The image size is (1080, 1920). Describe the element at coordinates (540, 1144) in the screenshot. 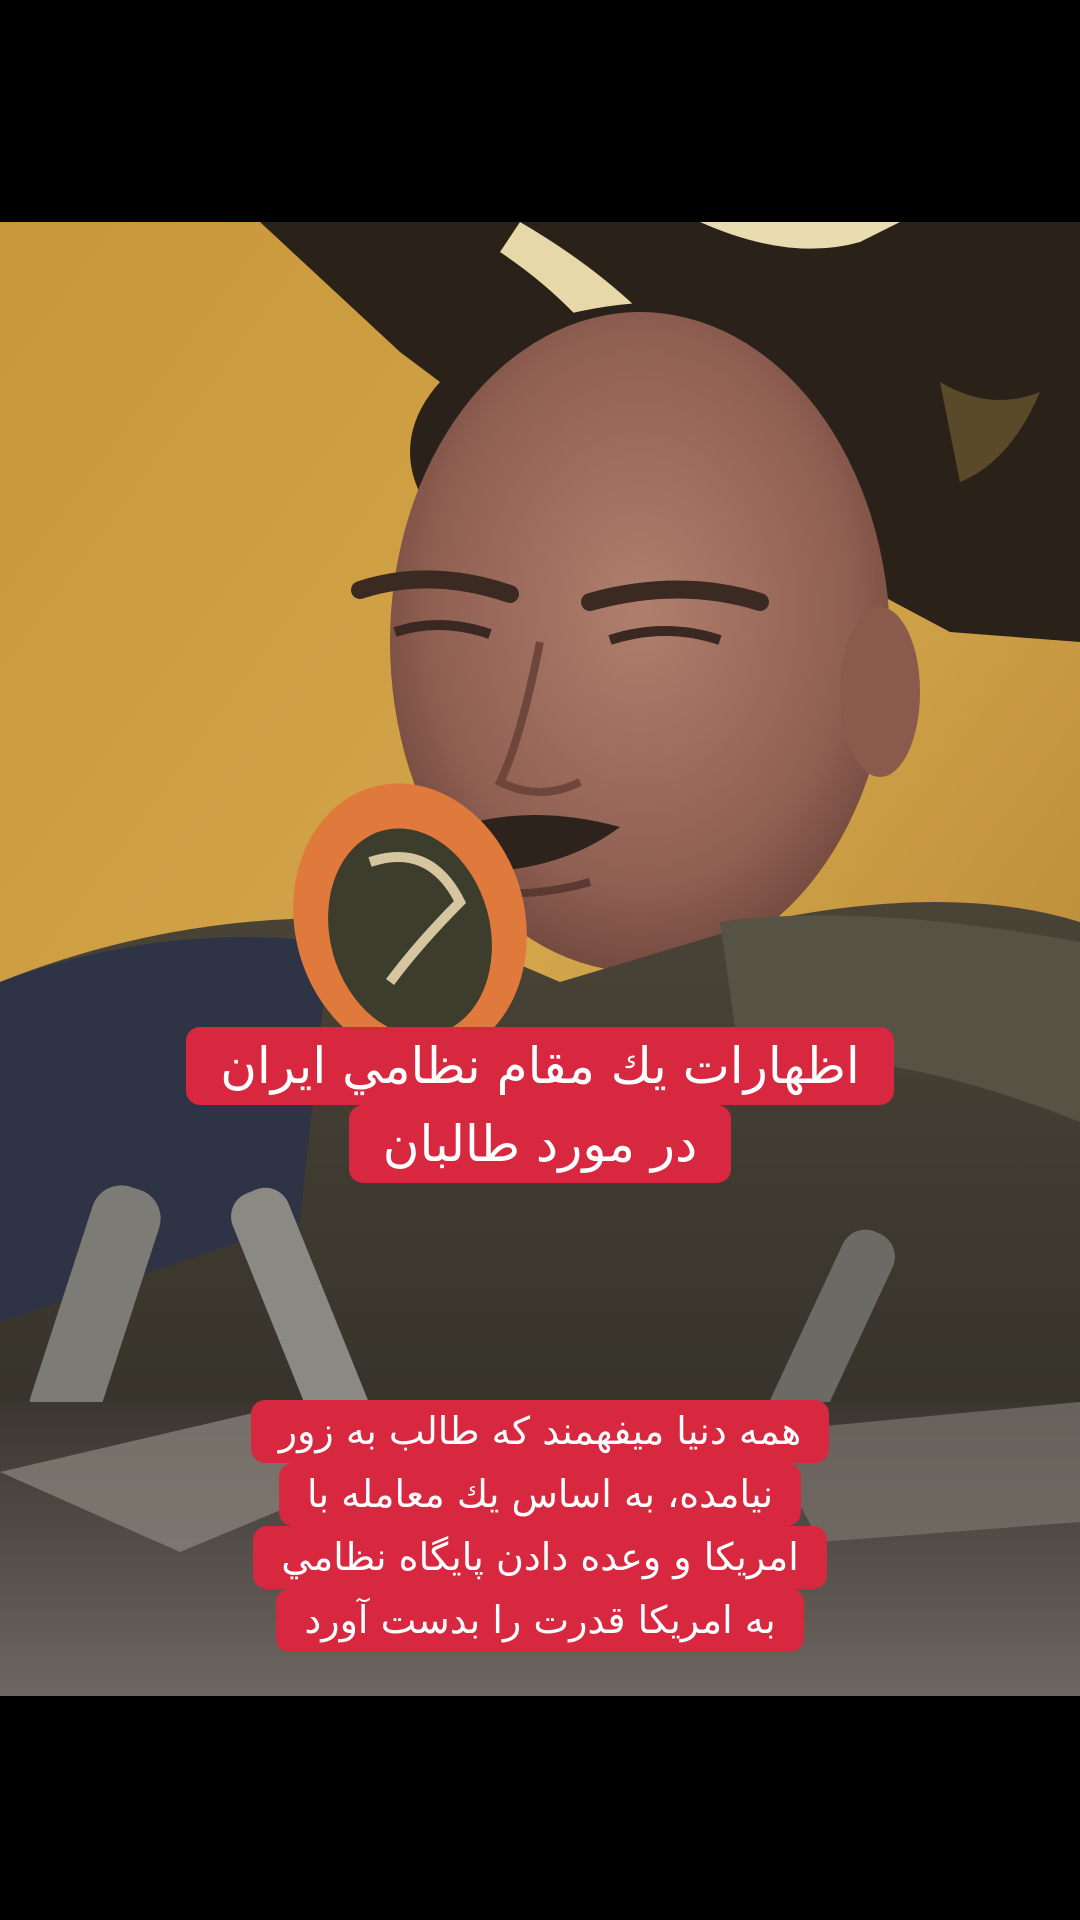

I see `title-caption-line: در مورد طالبان` at that location.